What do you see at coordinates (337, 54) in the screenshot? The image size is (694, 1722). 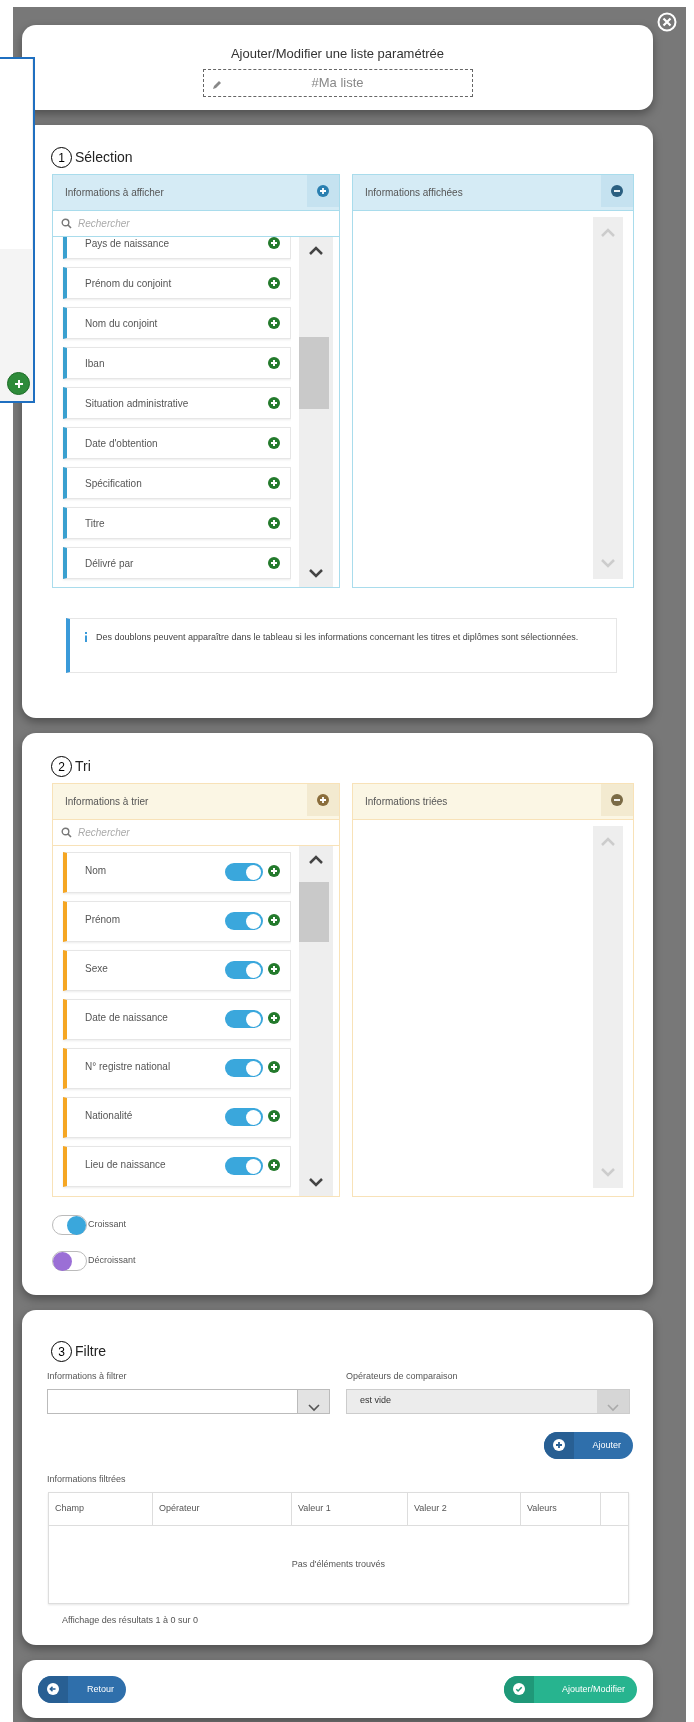 I see `dialog-title: Ajouter/Modifier une liste paramétrée` at bounding box center [337, 54].